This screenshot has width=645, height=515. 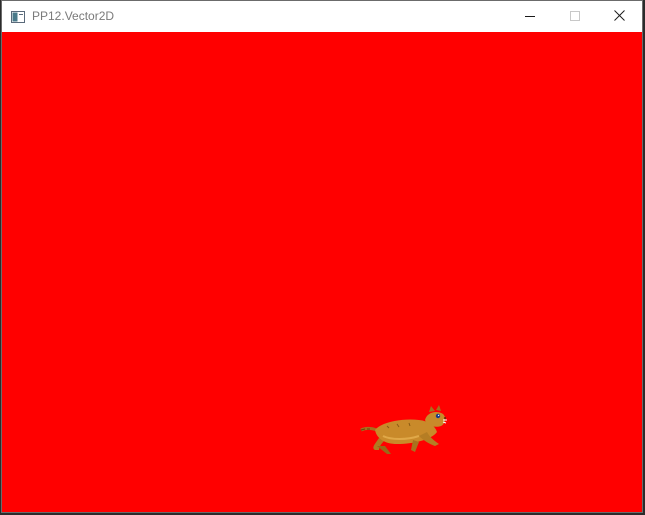 I want to click on maximize-icon, so click(x=574, y=17).